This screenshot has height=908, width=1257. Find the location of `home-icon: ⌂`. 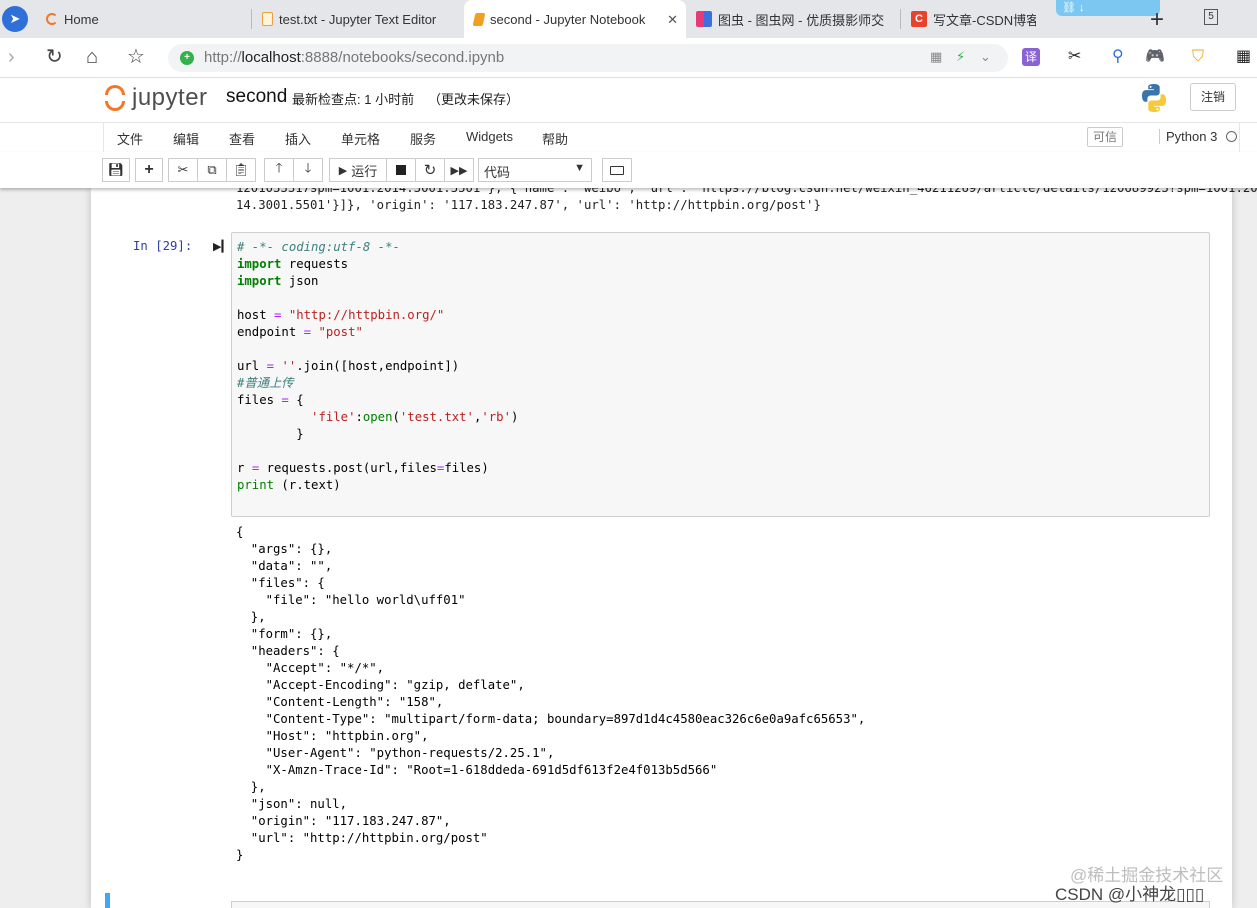

home-icon: ⌂ is located at coordinates (92, 57).